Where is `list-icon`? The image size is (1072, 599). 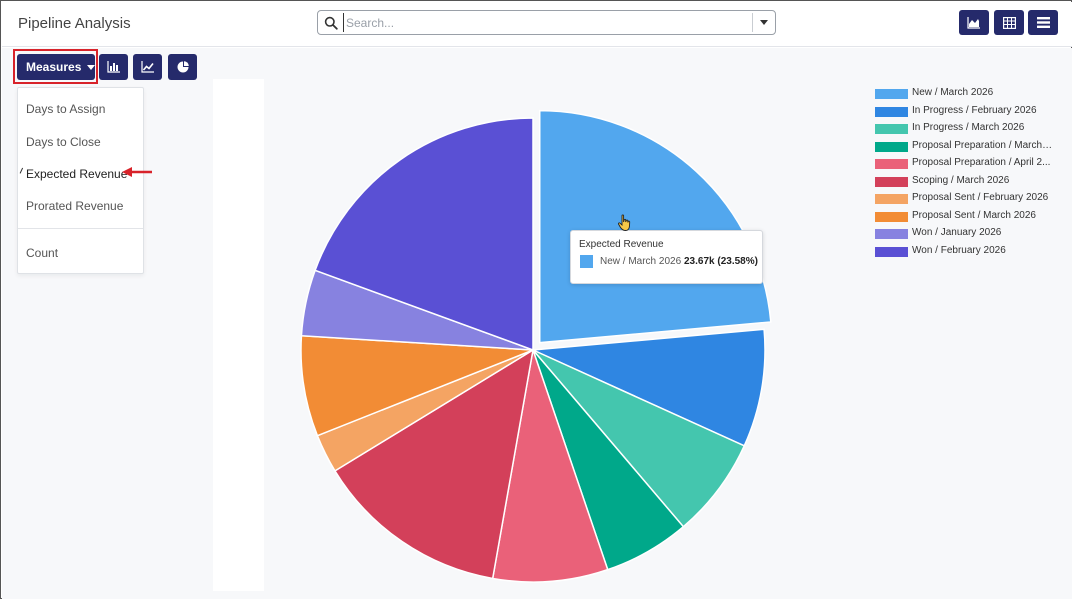
list-icon is located at coordinates (1043, 22).